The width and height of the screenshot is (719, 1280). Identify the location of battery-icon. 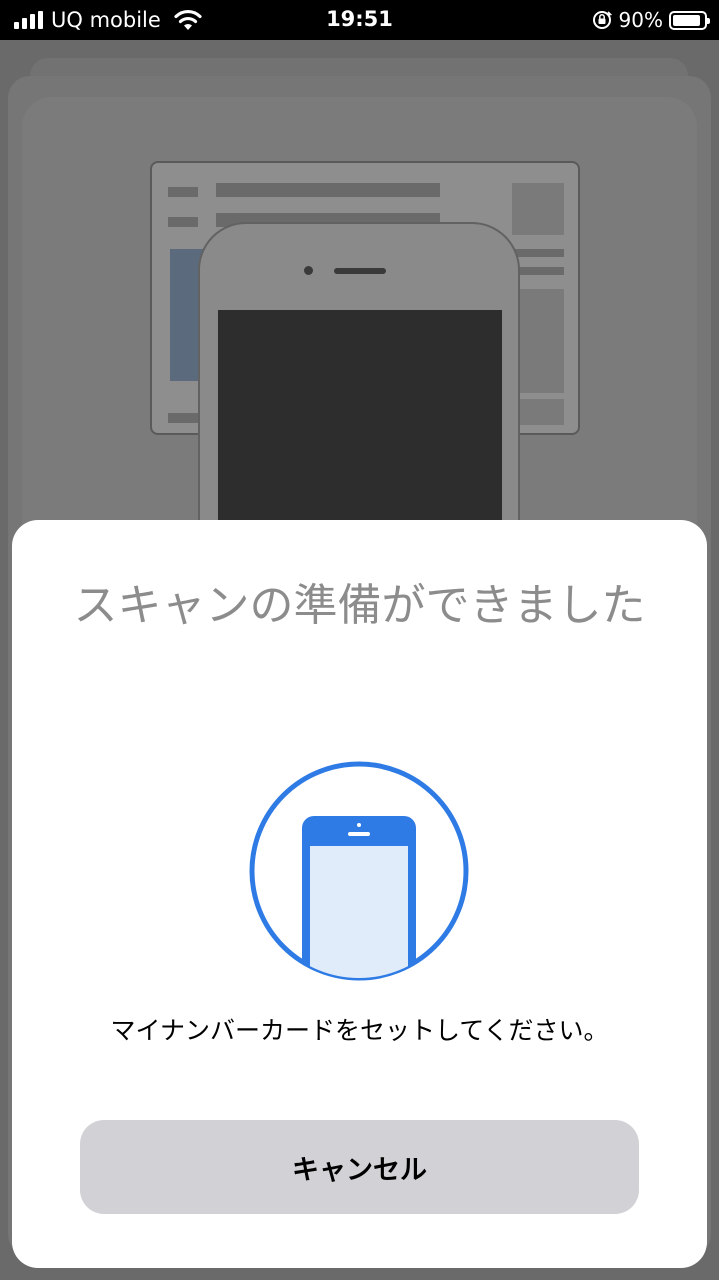
(689, 20).